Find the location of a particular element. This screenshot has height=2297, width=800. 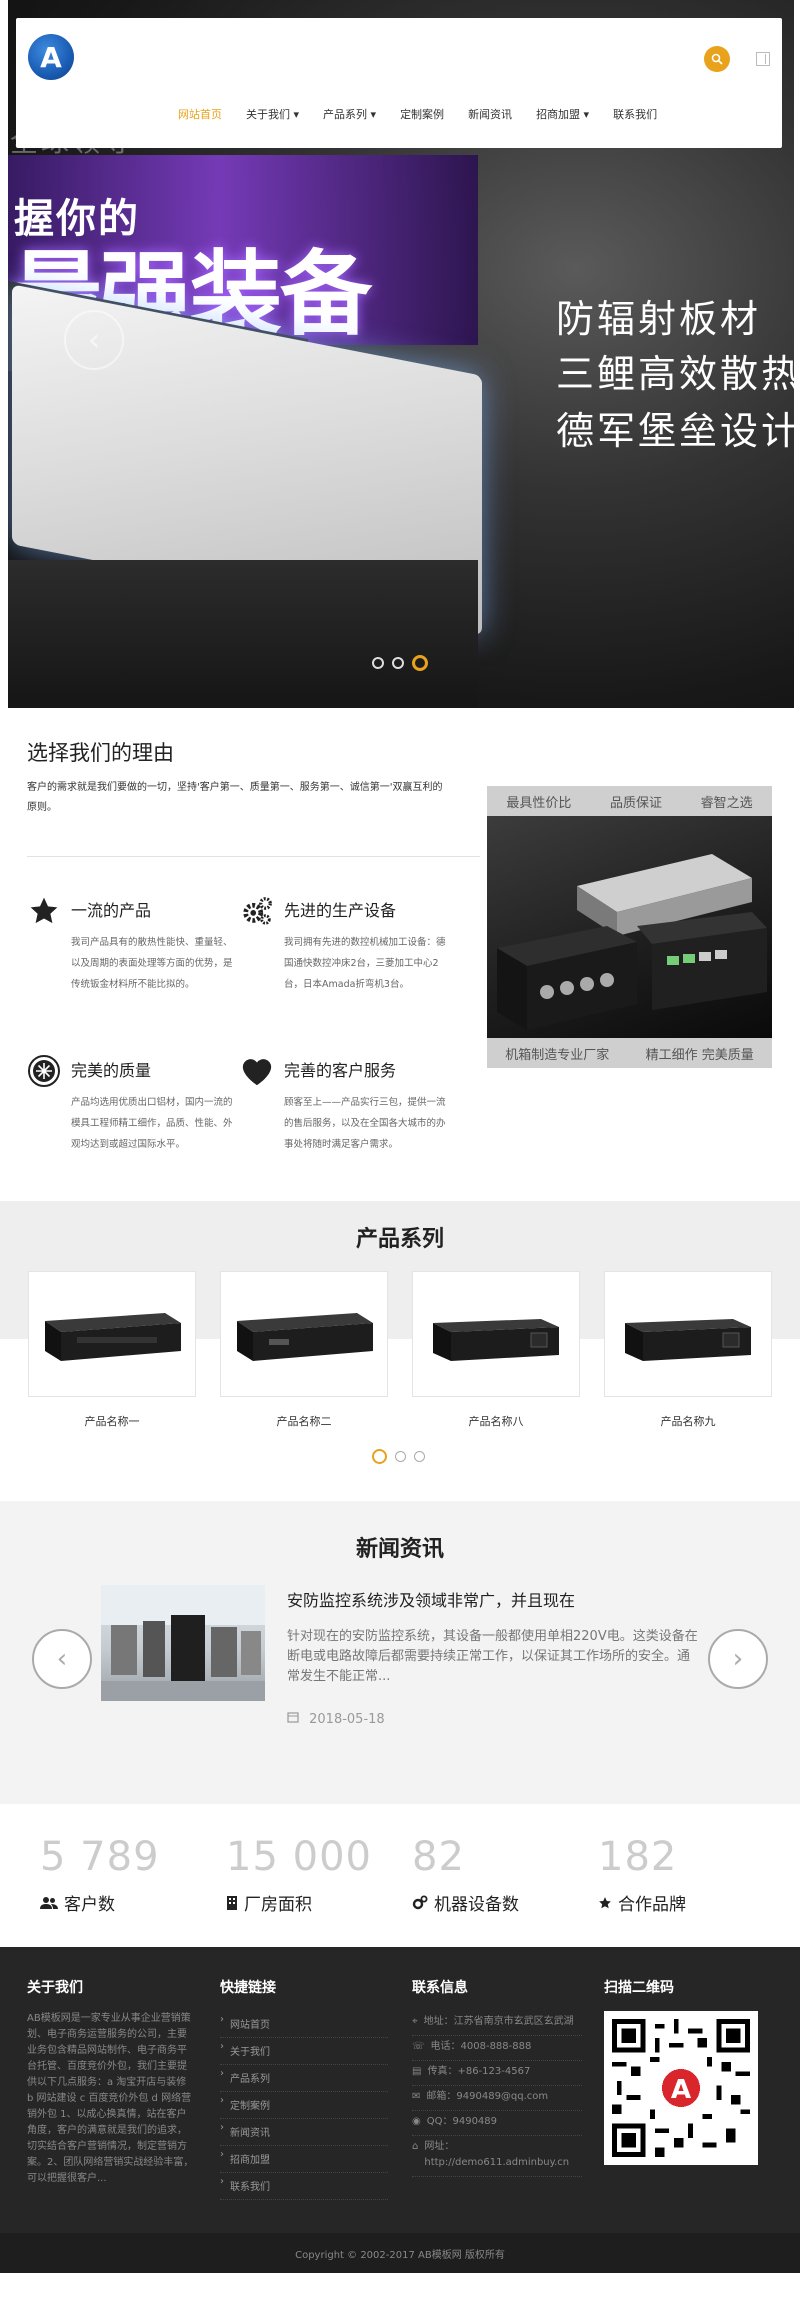

products-dot-active is located at coordinates (379, 1456).